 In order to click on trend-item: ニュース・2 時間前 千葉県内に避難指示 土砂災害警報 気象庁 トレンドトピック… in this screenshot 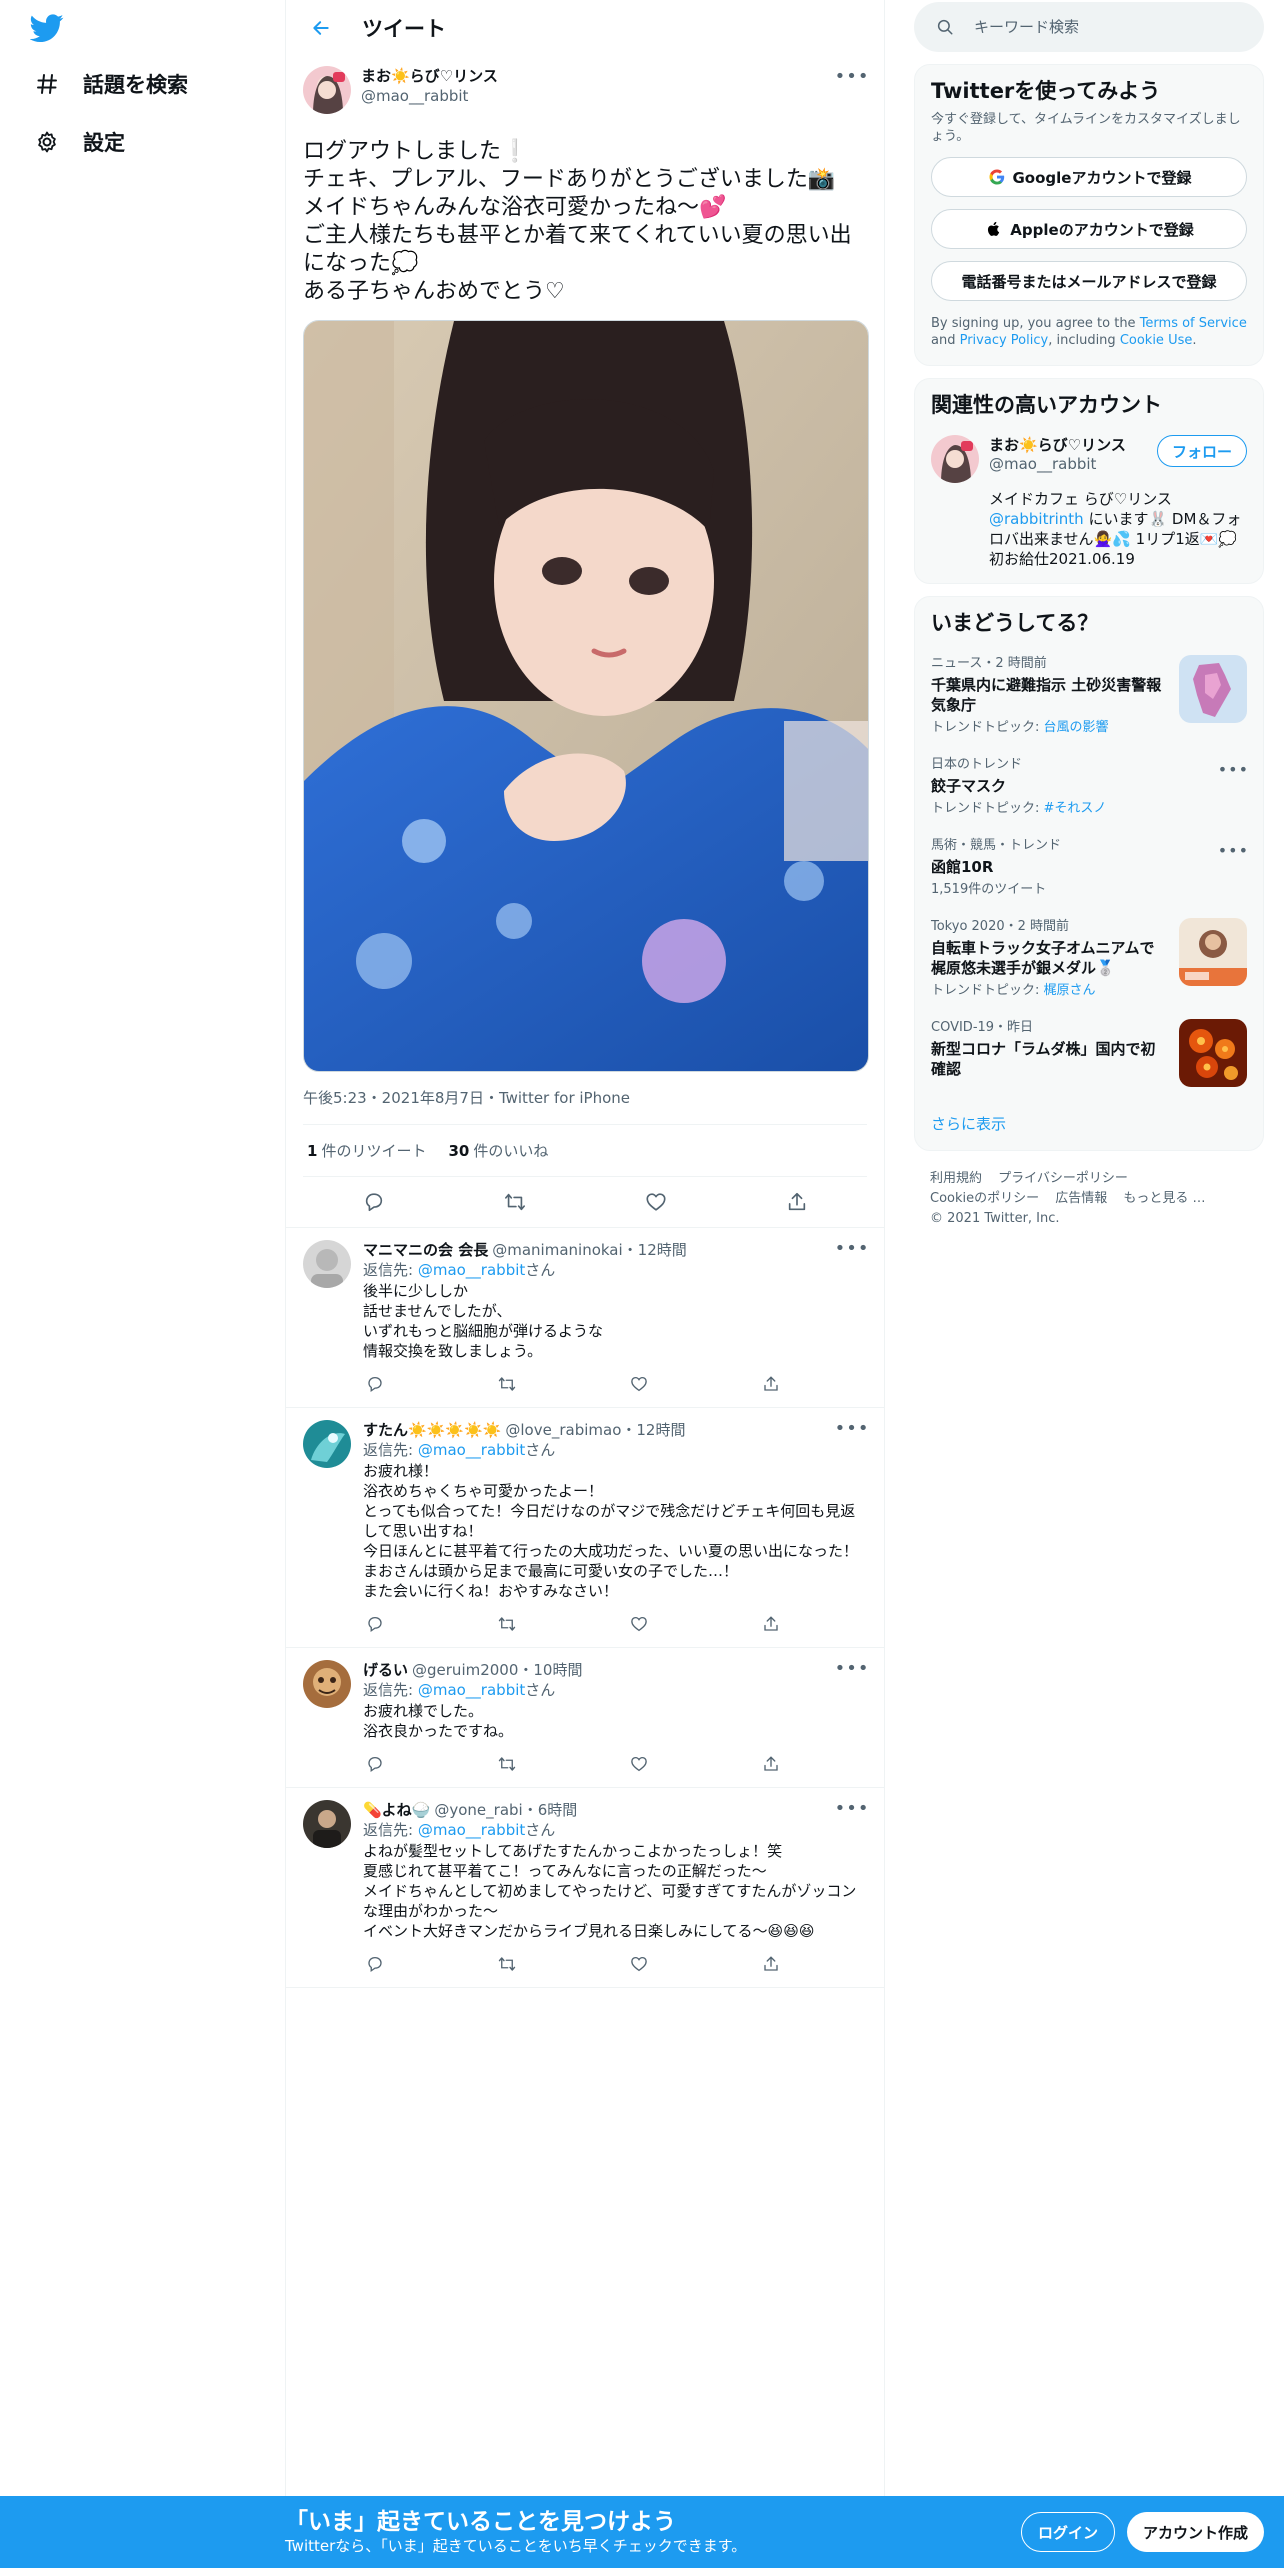, I will do `click(1089, 695)`.